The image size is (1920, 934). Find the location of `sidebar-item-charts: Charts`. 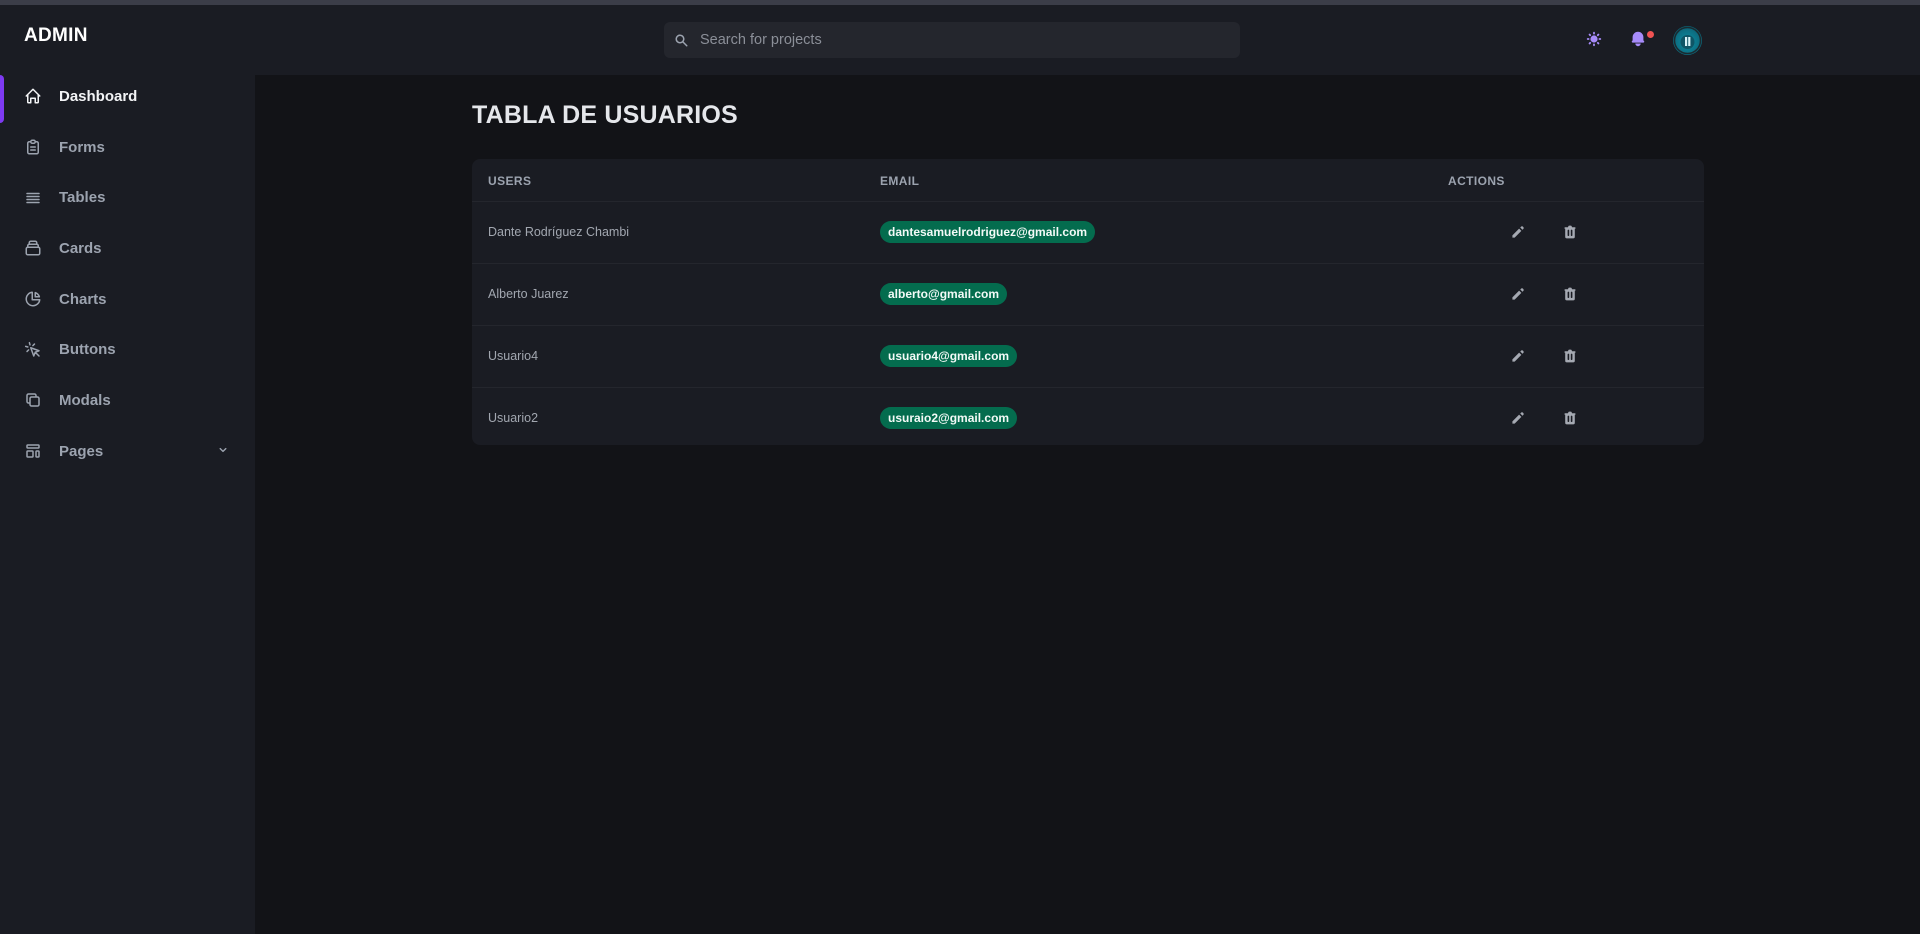

sidebar-item-charts: Charts is located at coordinates (127, 299).